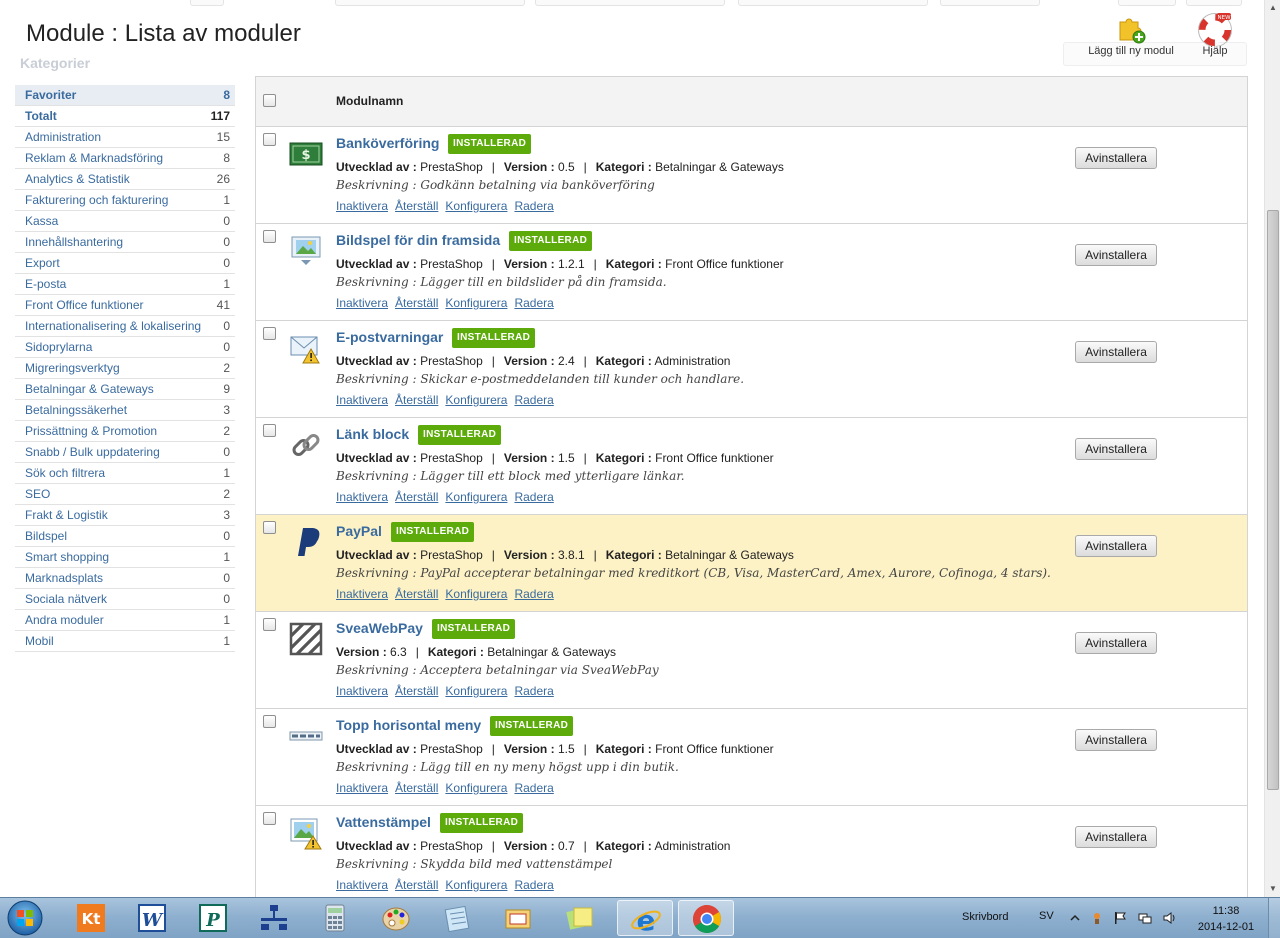 The width and height of the screenshot is (1280, 938). Describe the element at coordinates (125, 179) in the screenshot. I see `category-item: Analytics & Statistik 26` at that location.